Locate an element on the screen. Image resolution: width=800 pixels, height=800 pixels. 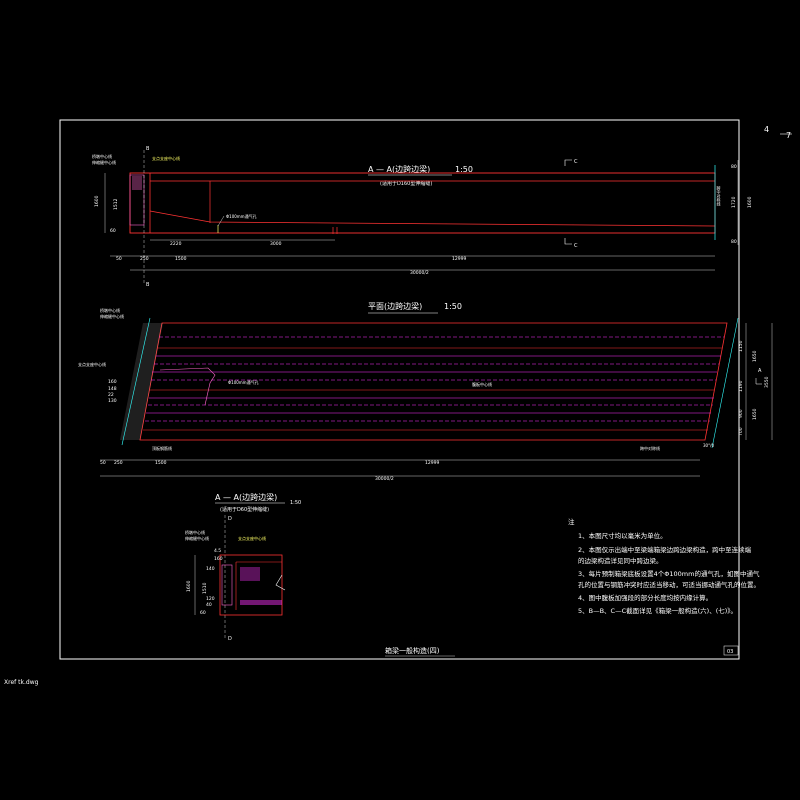
v2-dim-left-3: 130 is located at coordinates (112, 401).